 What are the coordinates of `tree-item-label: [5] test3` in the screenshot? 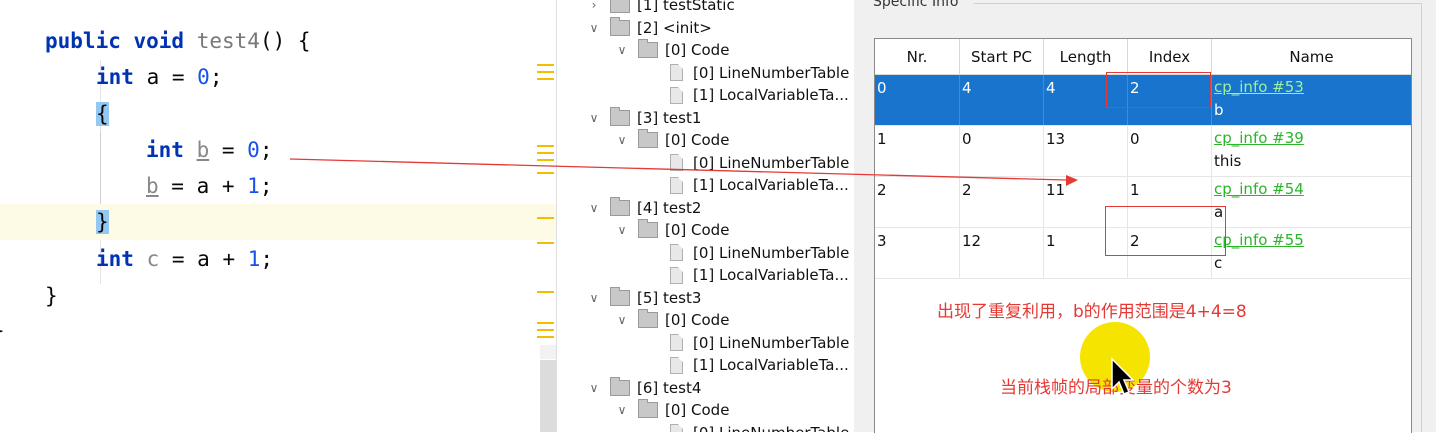 It's located at (669, 297).